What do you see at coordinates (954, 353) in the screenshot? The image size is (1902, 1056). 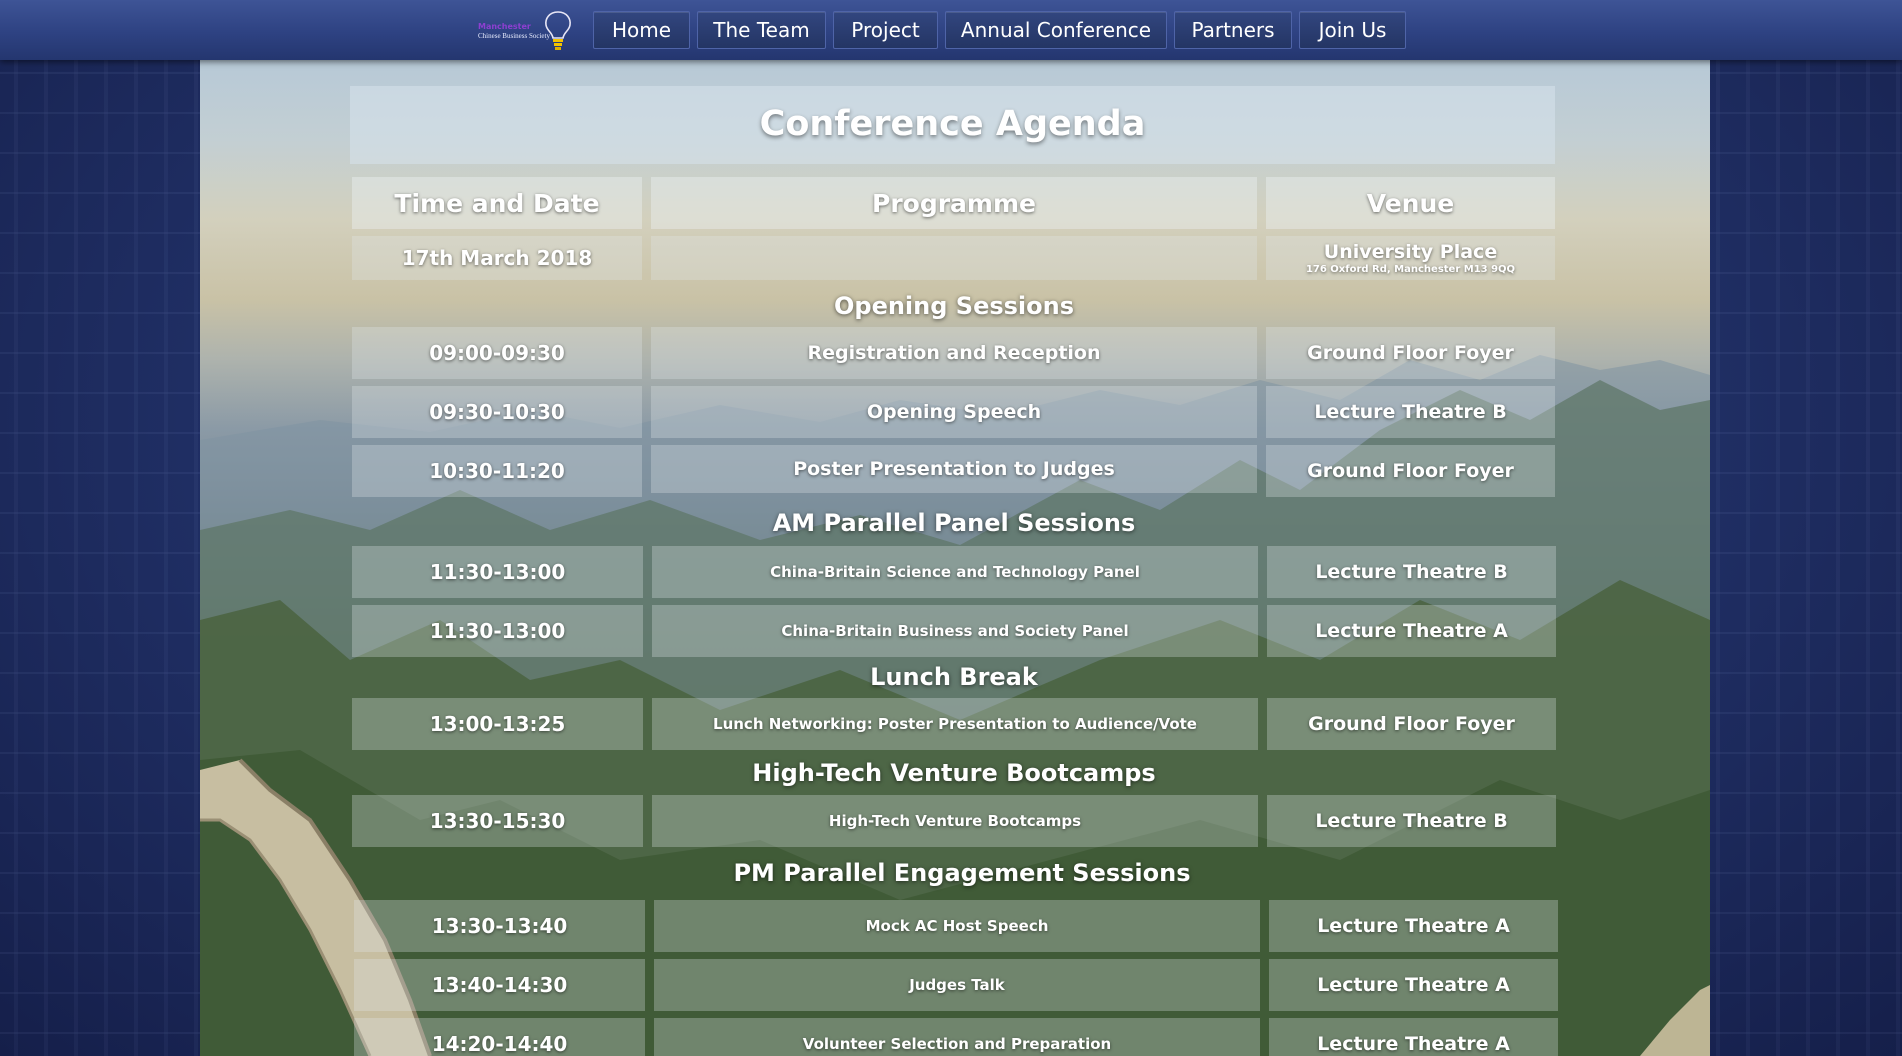 I see `row-programme: Registration and Reception` at bounding box center [954, 353].